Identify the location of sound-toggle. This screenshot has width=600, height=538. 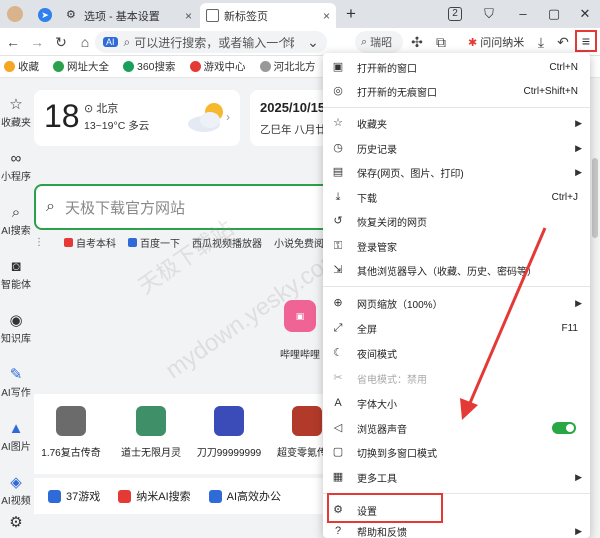
(564, 428).